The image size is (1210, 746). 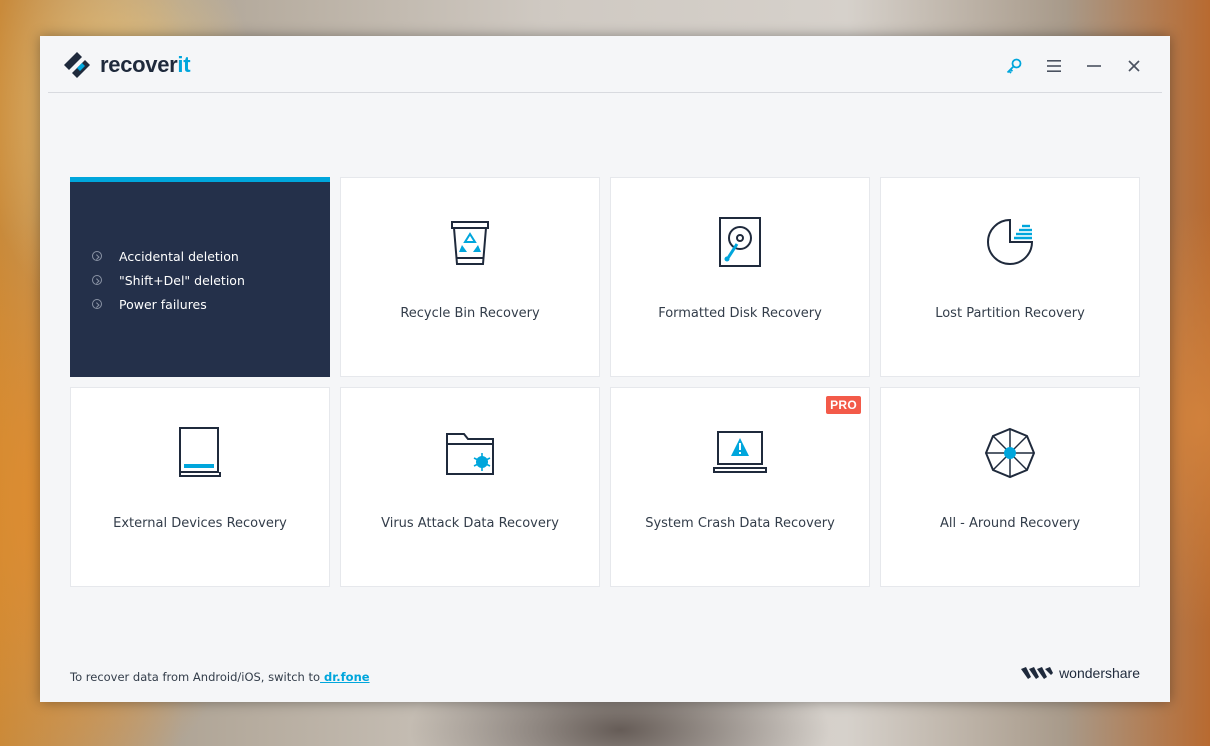 I want to click on menu-button, so click(x=1054, y=66).